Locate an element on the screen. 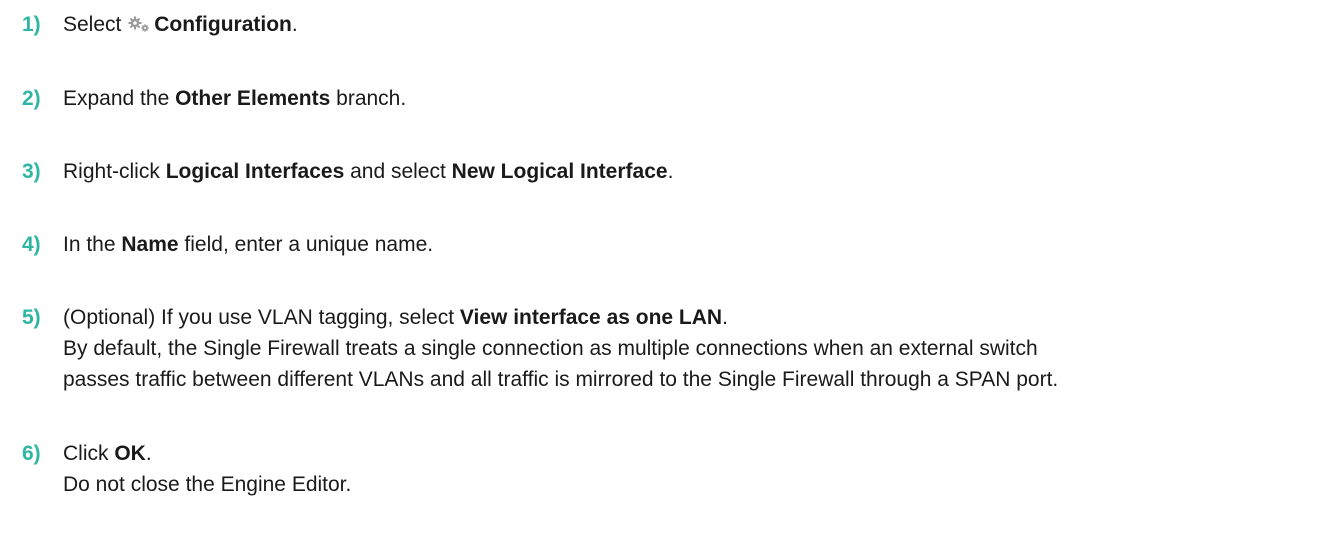  step-2-text: Expand the Other Elements branch. is located at coordinates (234, 99).